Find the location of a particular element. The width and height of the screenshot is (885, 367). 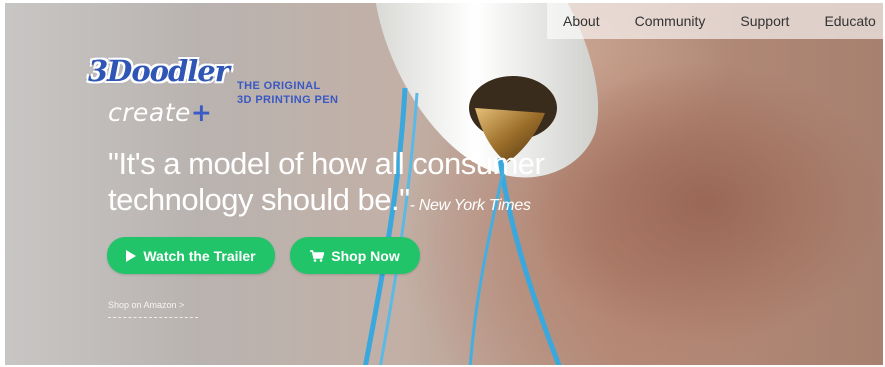

shop-on-amazon-link: Shop on Amazon > is located at coordinates (146, 305).